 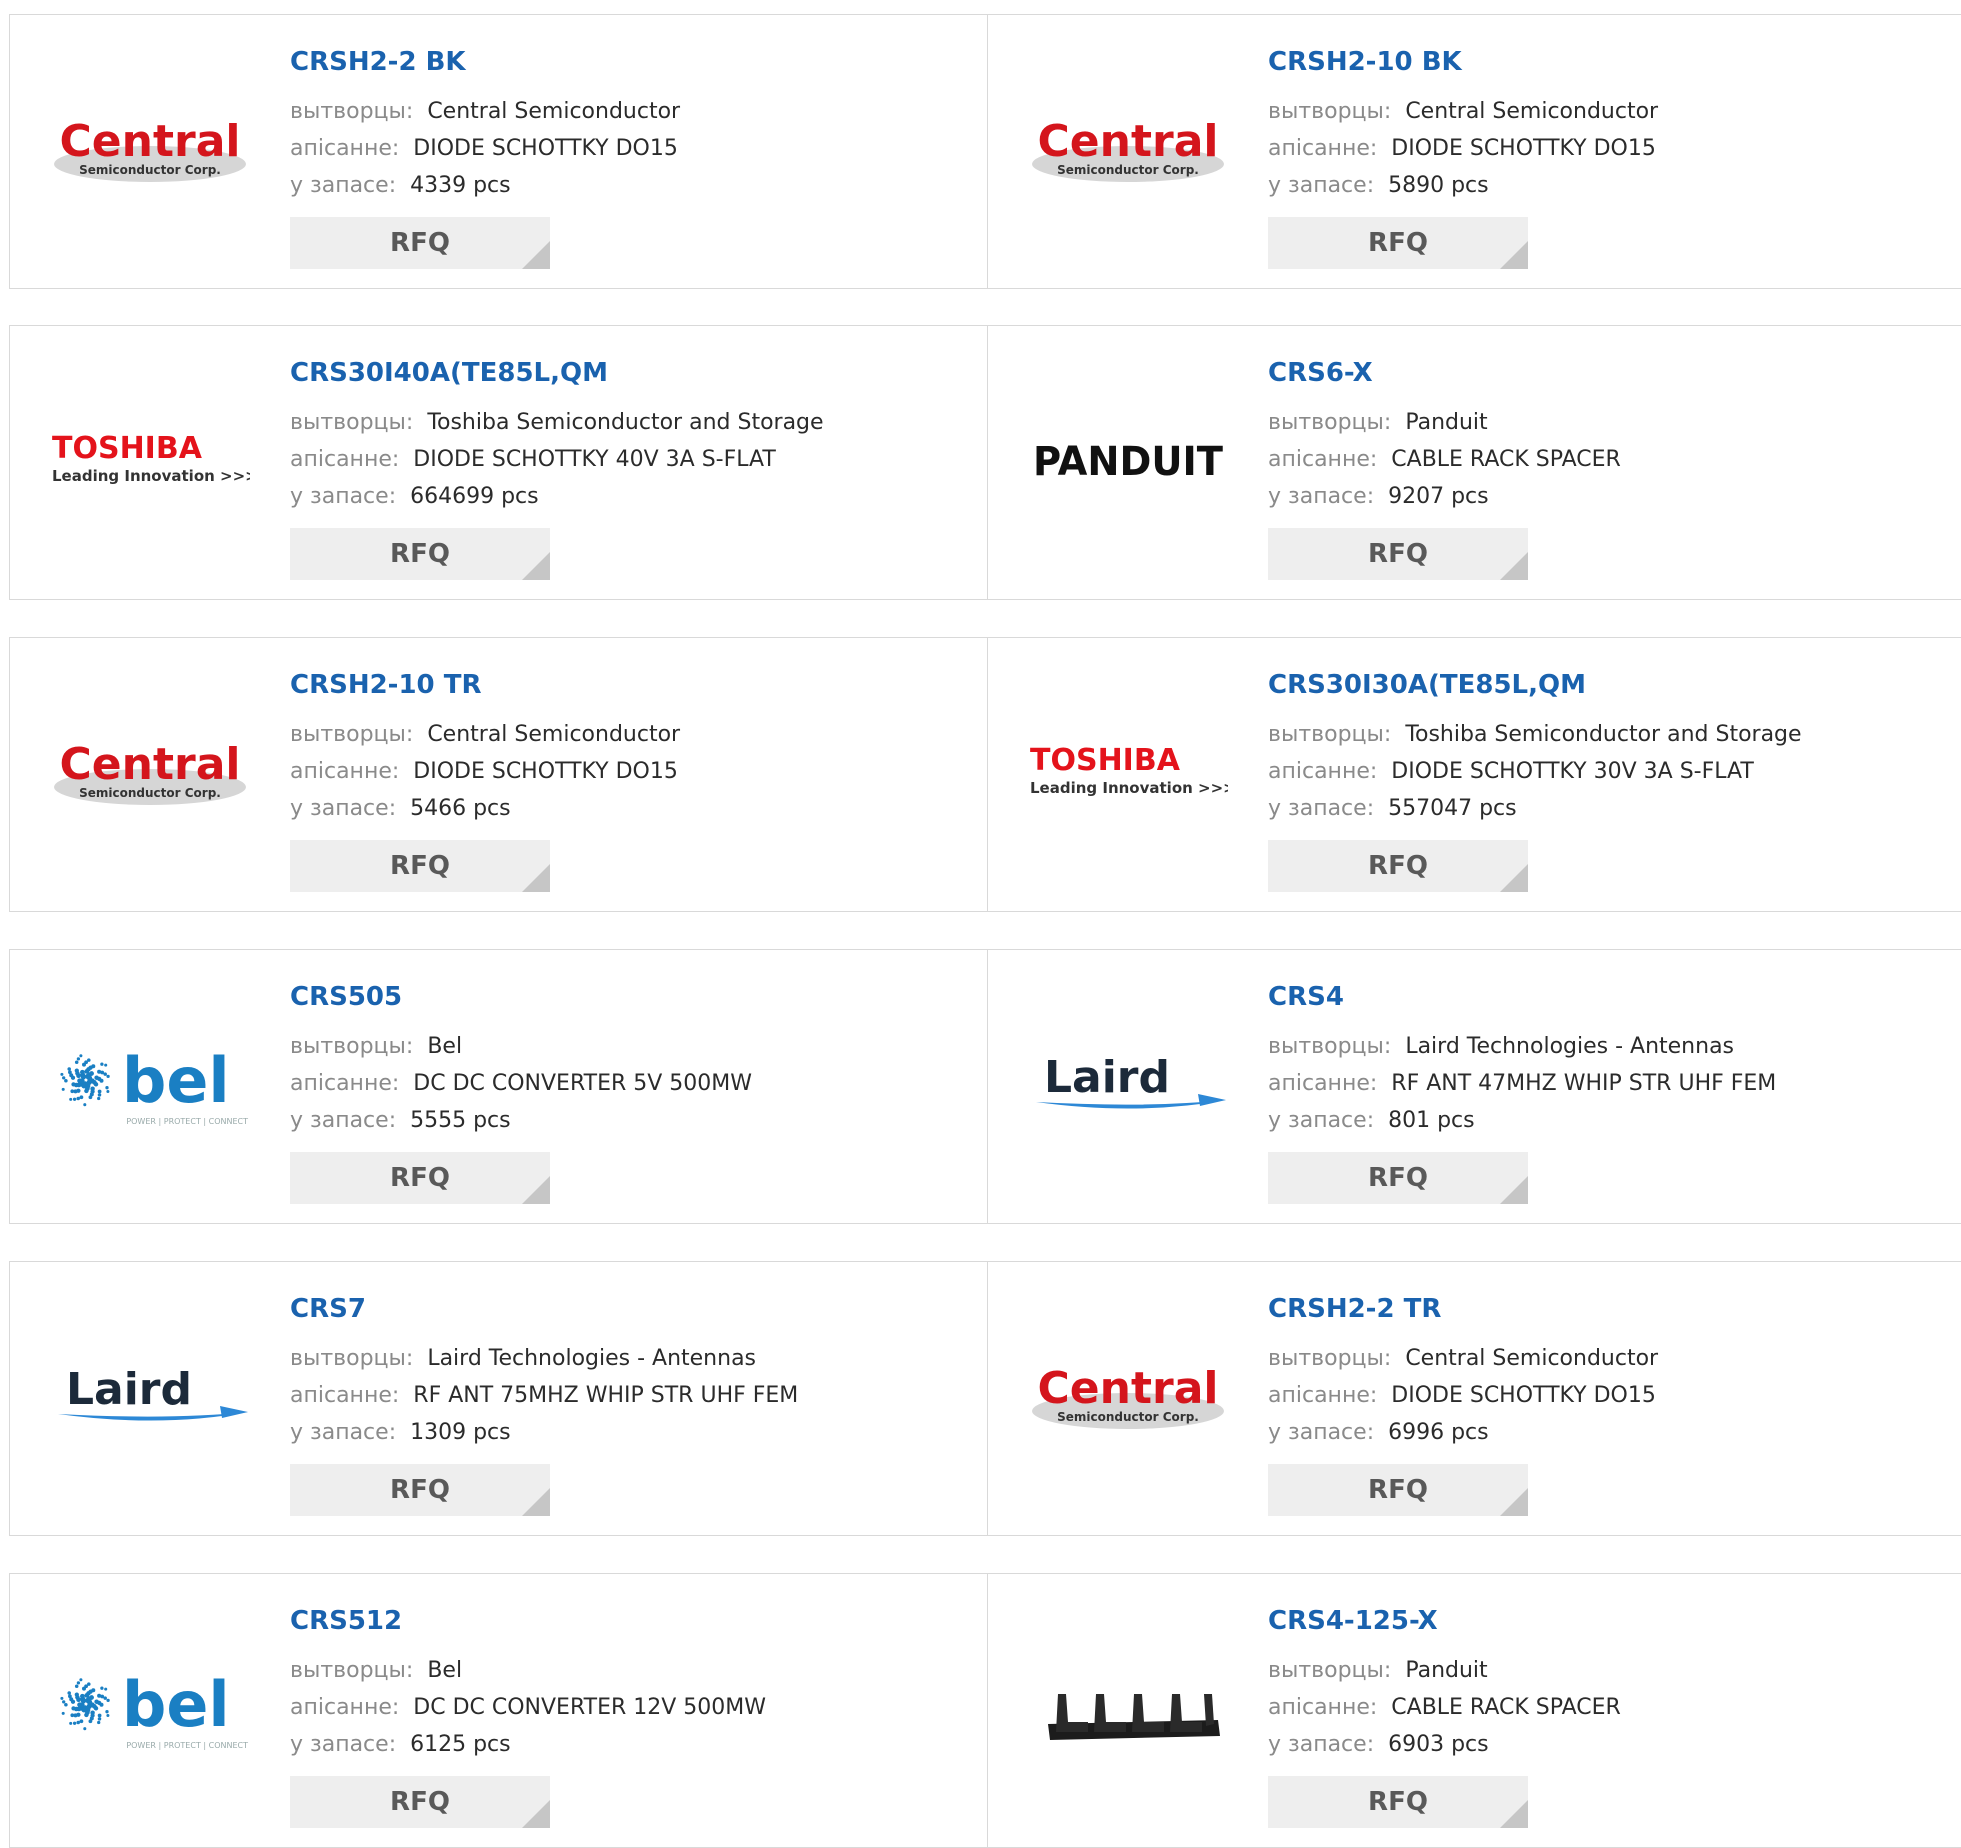 I want to click on stock-value: 6125 pcs, so click(x=460, y=1744).